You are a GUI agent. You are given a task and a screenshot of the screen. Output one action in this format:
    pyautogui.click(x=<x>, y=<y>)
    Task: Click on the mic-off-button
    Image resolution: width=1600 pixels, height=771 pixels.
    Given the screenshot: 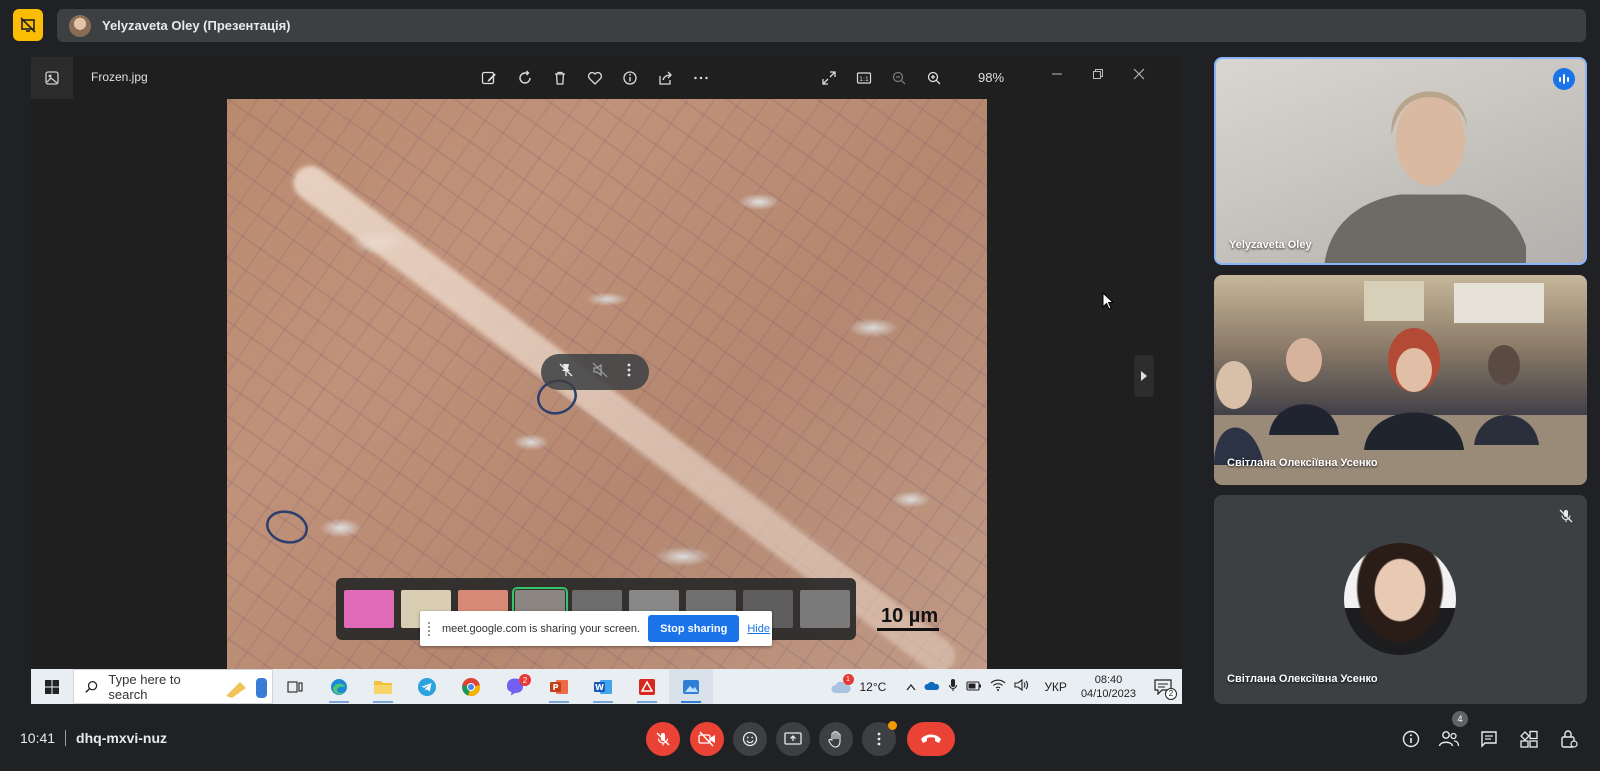 What is the action you would take?
    pyautogui.click(x=663, y=739)
    